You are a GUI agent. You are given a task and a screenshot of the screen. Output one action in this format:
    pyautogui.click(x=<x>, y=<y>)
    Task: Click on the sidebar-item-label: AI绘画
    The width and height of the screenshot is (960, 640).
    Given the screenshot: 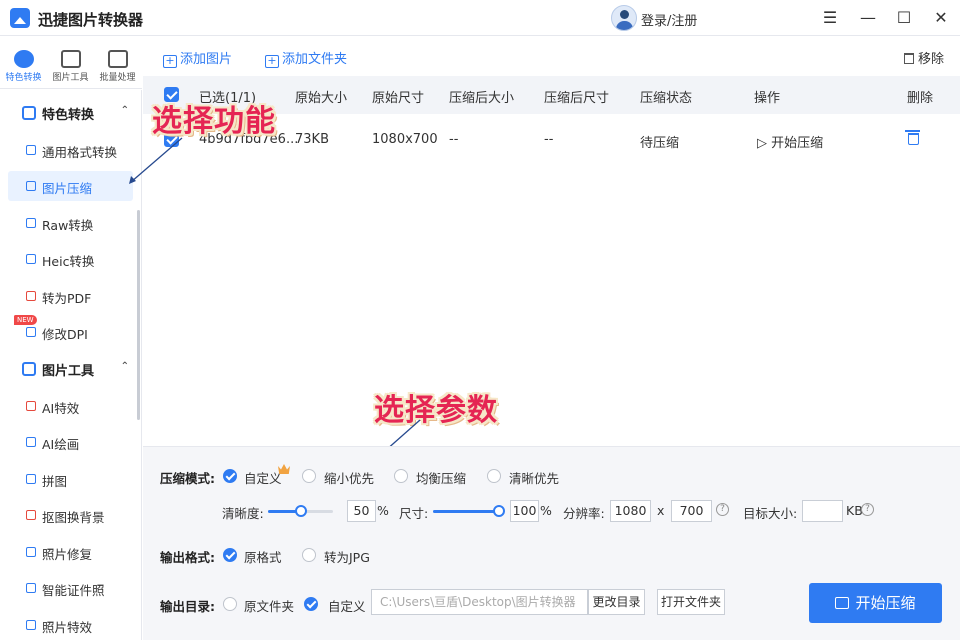 What is the action you would take?
    pyautogui.click(x=61, y=444)
    